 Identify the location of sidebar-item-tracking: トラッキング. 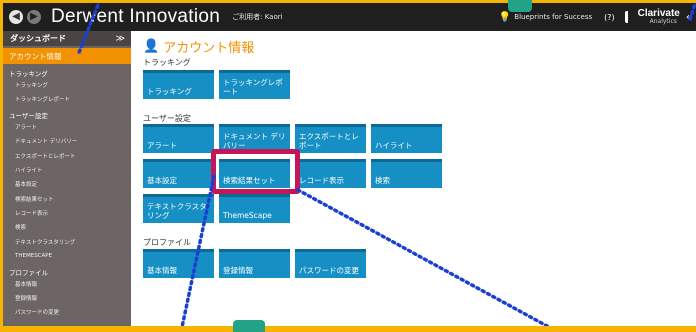
(67, 85).